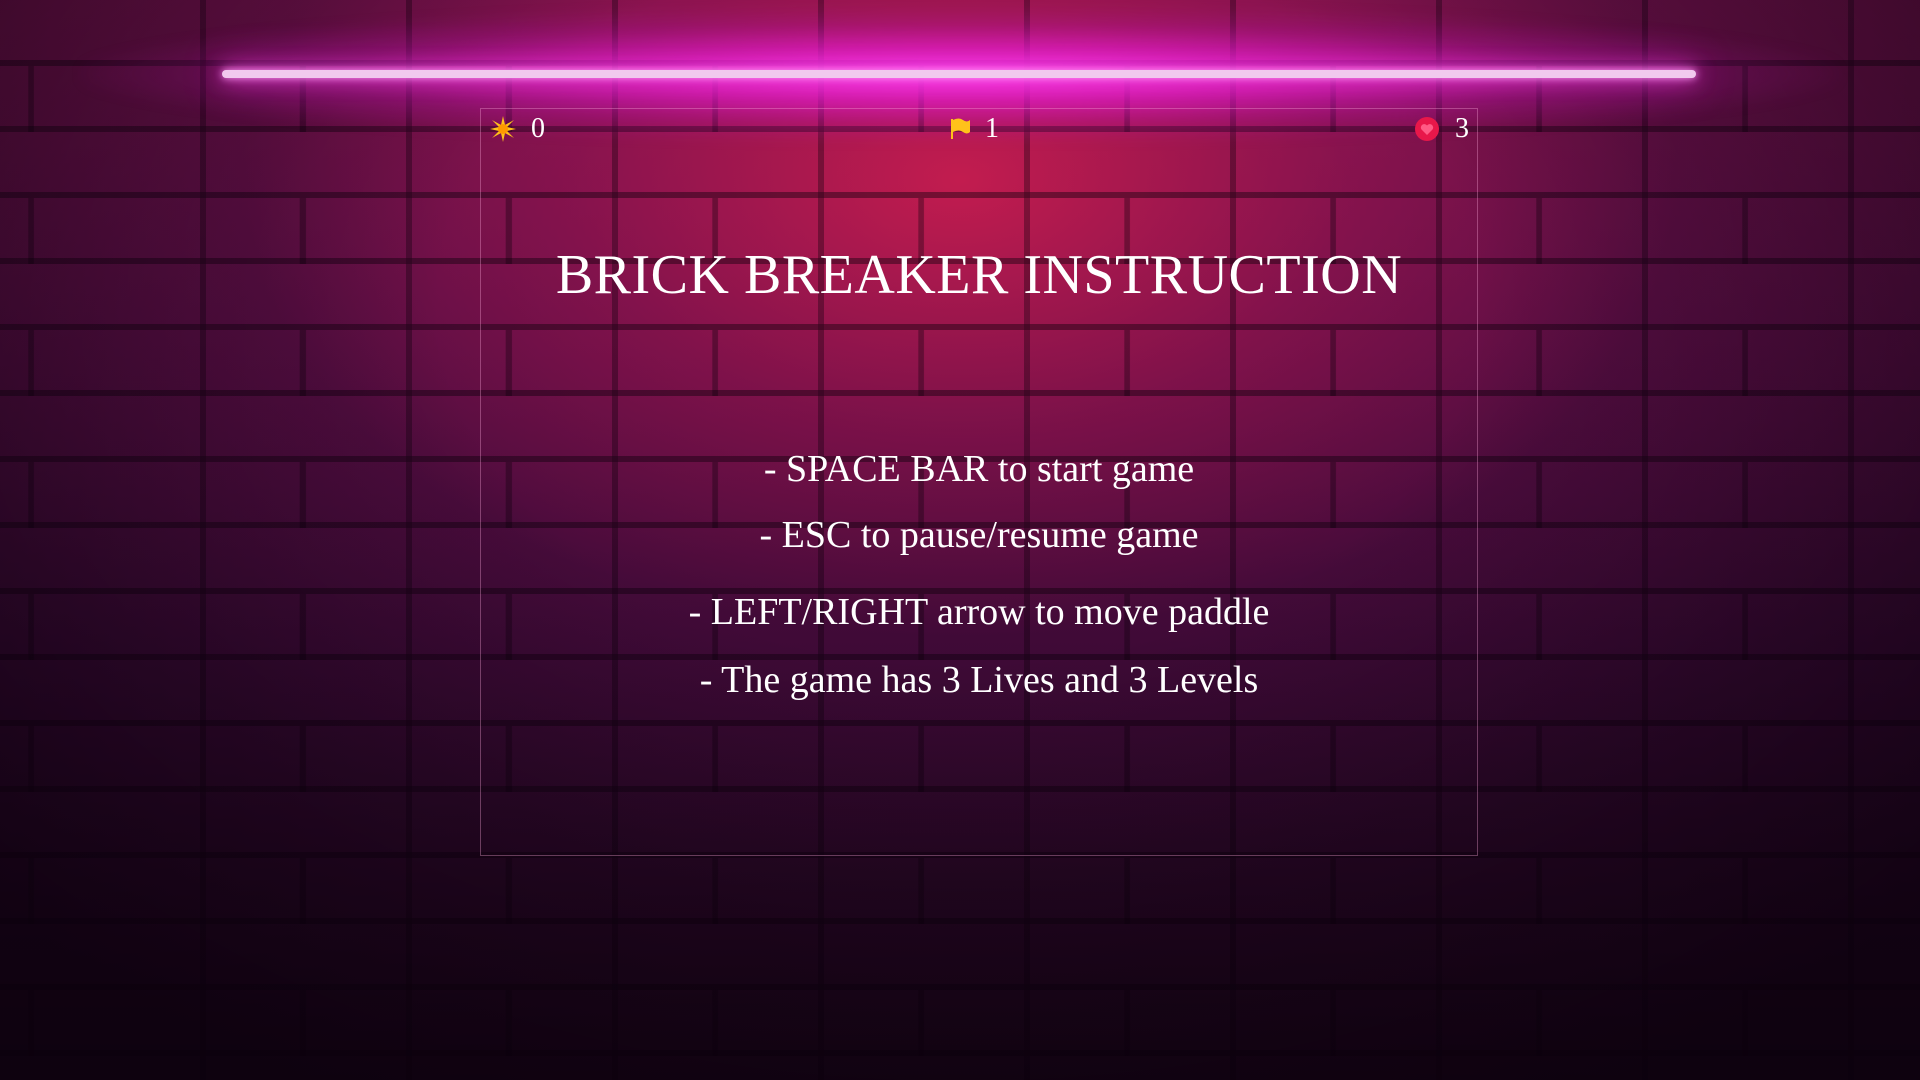  What do you see at coordinates (979, 612) in the screenshot?
I see `instruction-line: - LEFT/RIGHT arrow to move paddle` at bounding box center [979, 612].